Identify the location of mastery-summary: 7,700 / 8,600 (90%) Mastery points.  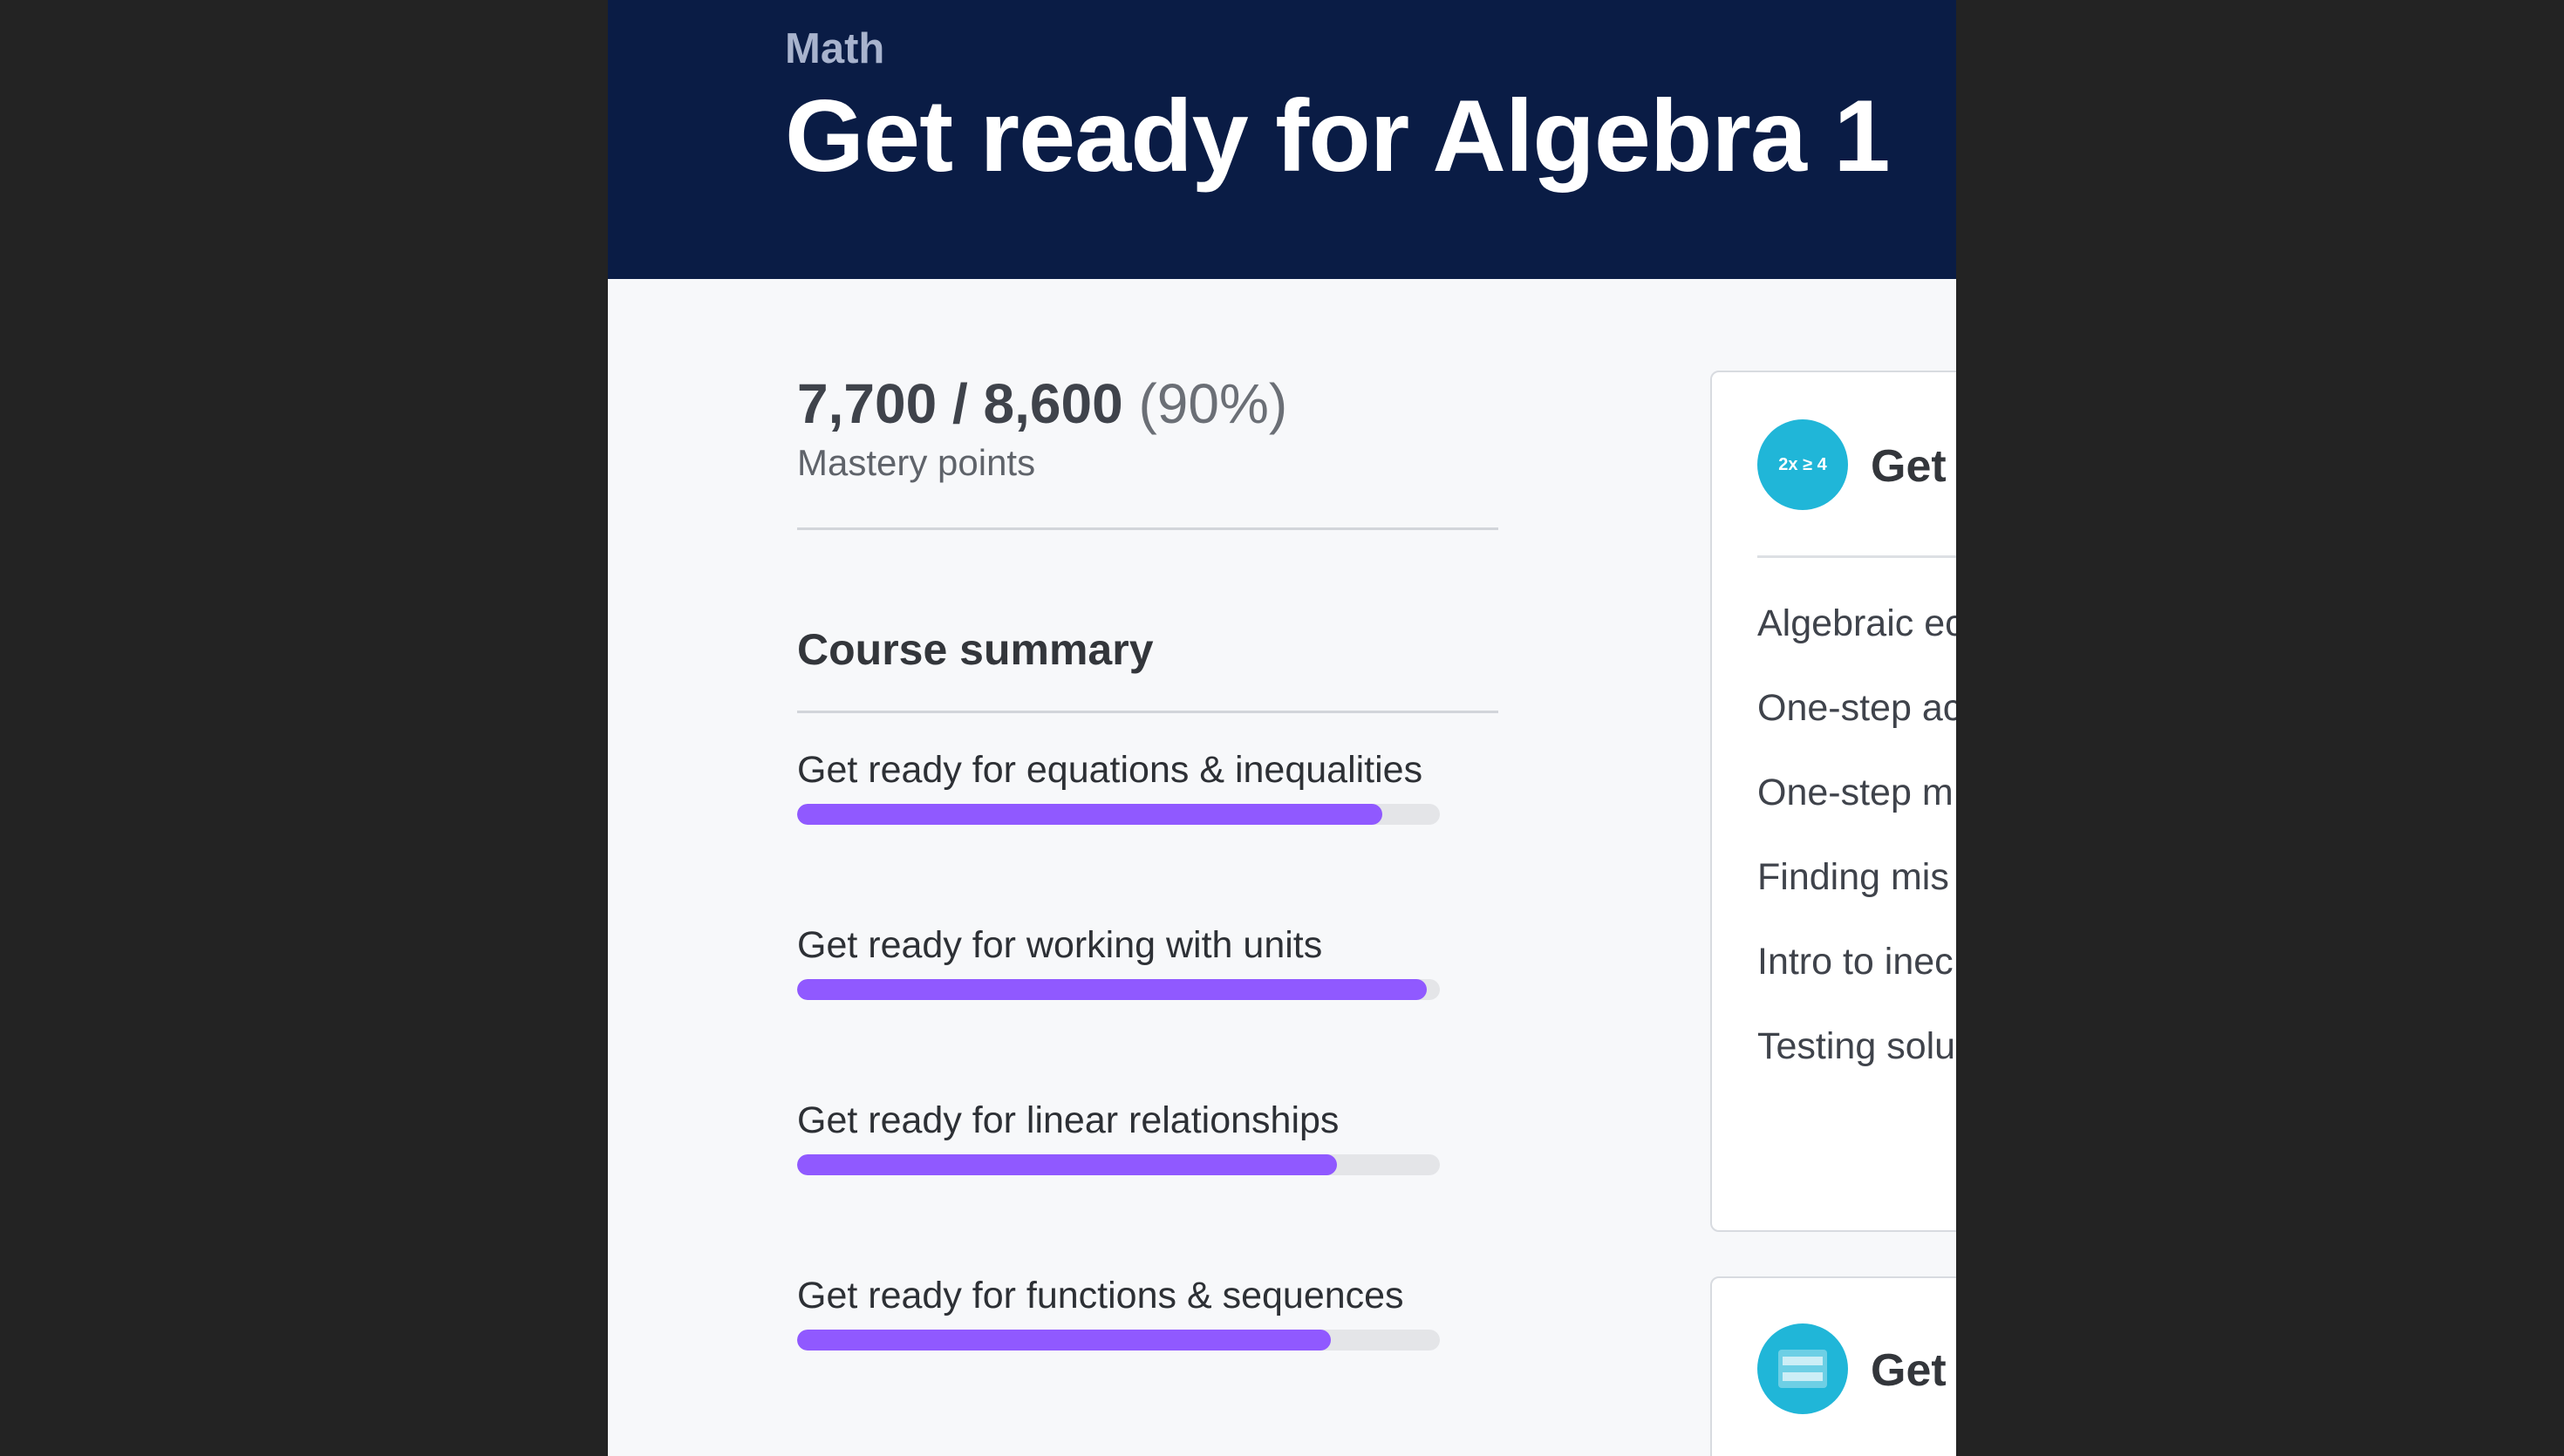
(1147, 428).